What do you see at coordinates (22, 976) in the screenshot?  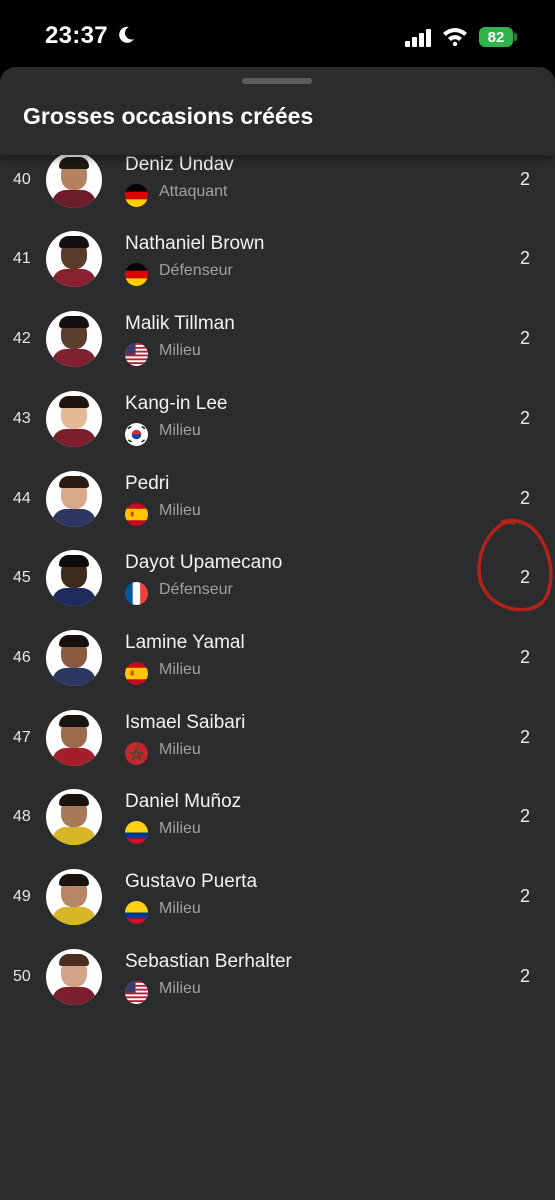 I see `player-rank: 50` at bounding box center [22, 976].